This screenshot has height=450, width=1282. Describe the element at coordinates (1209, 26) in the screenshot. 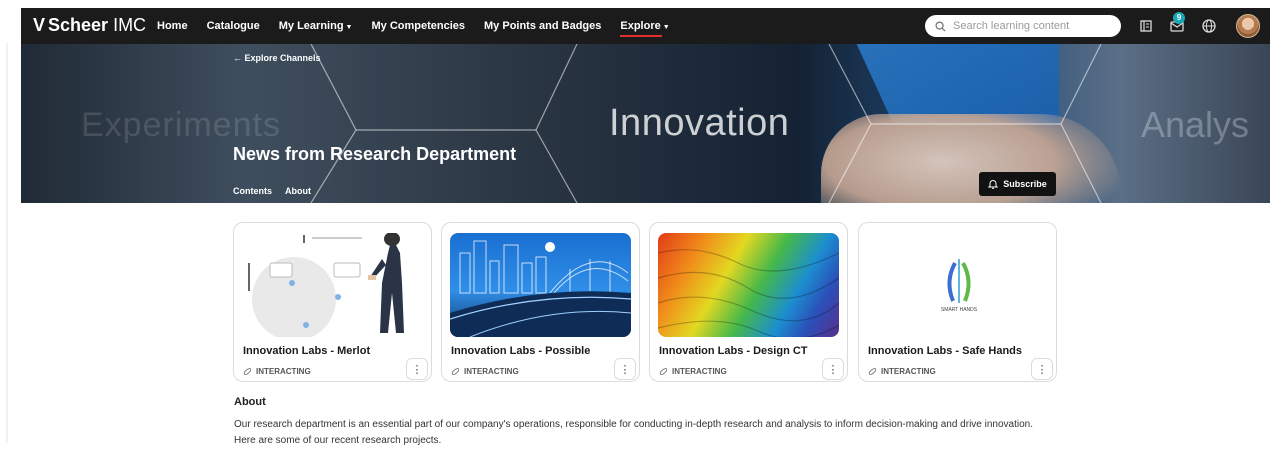

I see `globe-icon` at that location.